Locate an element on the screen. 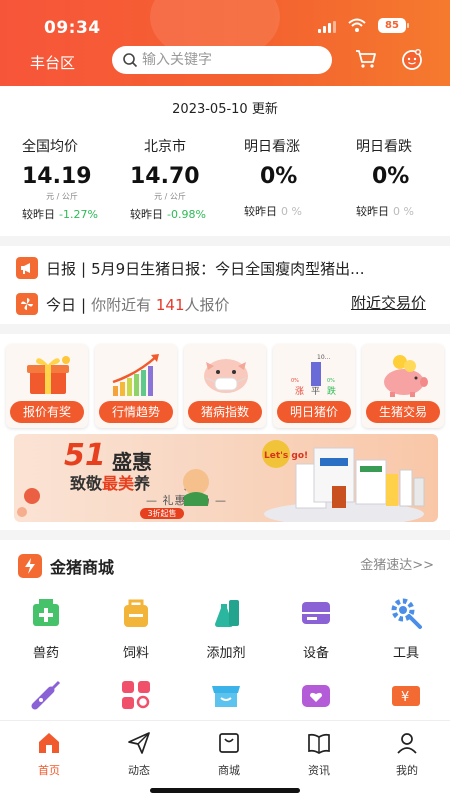  nav-home: 首页 is located at coordinates (49, 754).